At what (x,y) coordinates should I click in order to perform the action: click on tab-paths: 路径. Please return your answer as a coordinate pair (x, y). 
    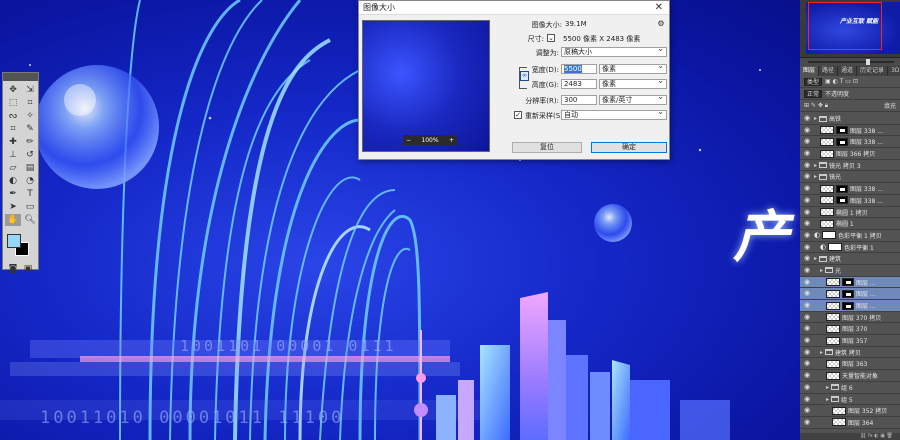
    Looking at the image, I should click on (829, 71).